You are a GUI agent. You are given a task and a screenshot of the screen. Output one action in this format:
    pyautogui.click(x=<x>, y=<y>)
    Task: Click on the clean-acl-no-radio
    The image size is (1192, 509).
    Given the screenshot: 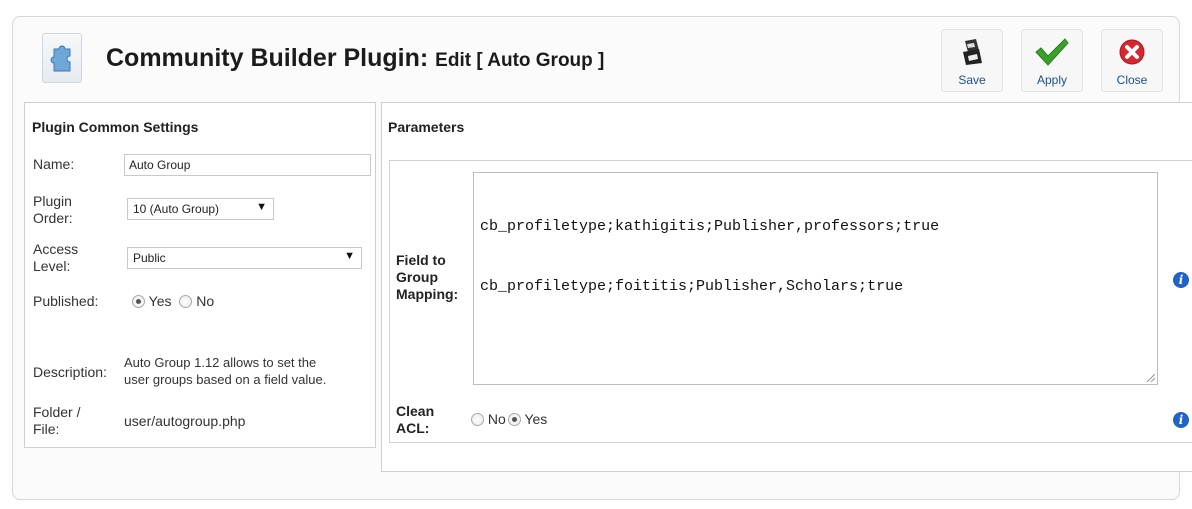 What is the action you would take?
    pyautogui.click(x=477, y=419)
    